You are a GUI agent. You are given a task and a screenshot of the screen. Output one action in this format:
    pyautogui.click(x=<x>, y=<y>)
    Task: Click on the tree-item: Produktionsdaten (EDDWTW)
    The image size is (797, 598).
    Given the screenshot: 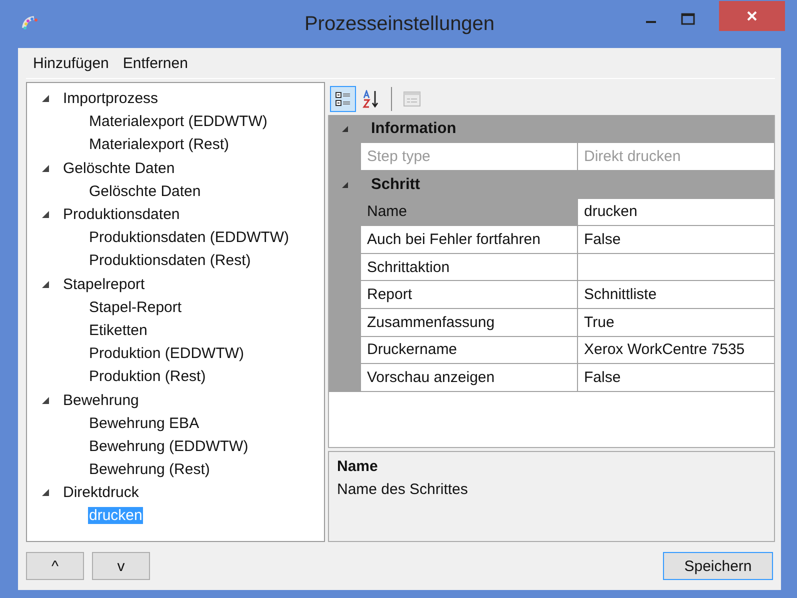 What is the action you would take?
    pyautogui.click(x=189, y=237)
    